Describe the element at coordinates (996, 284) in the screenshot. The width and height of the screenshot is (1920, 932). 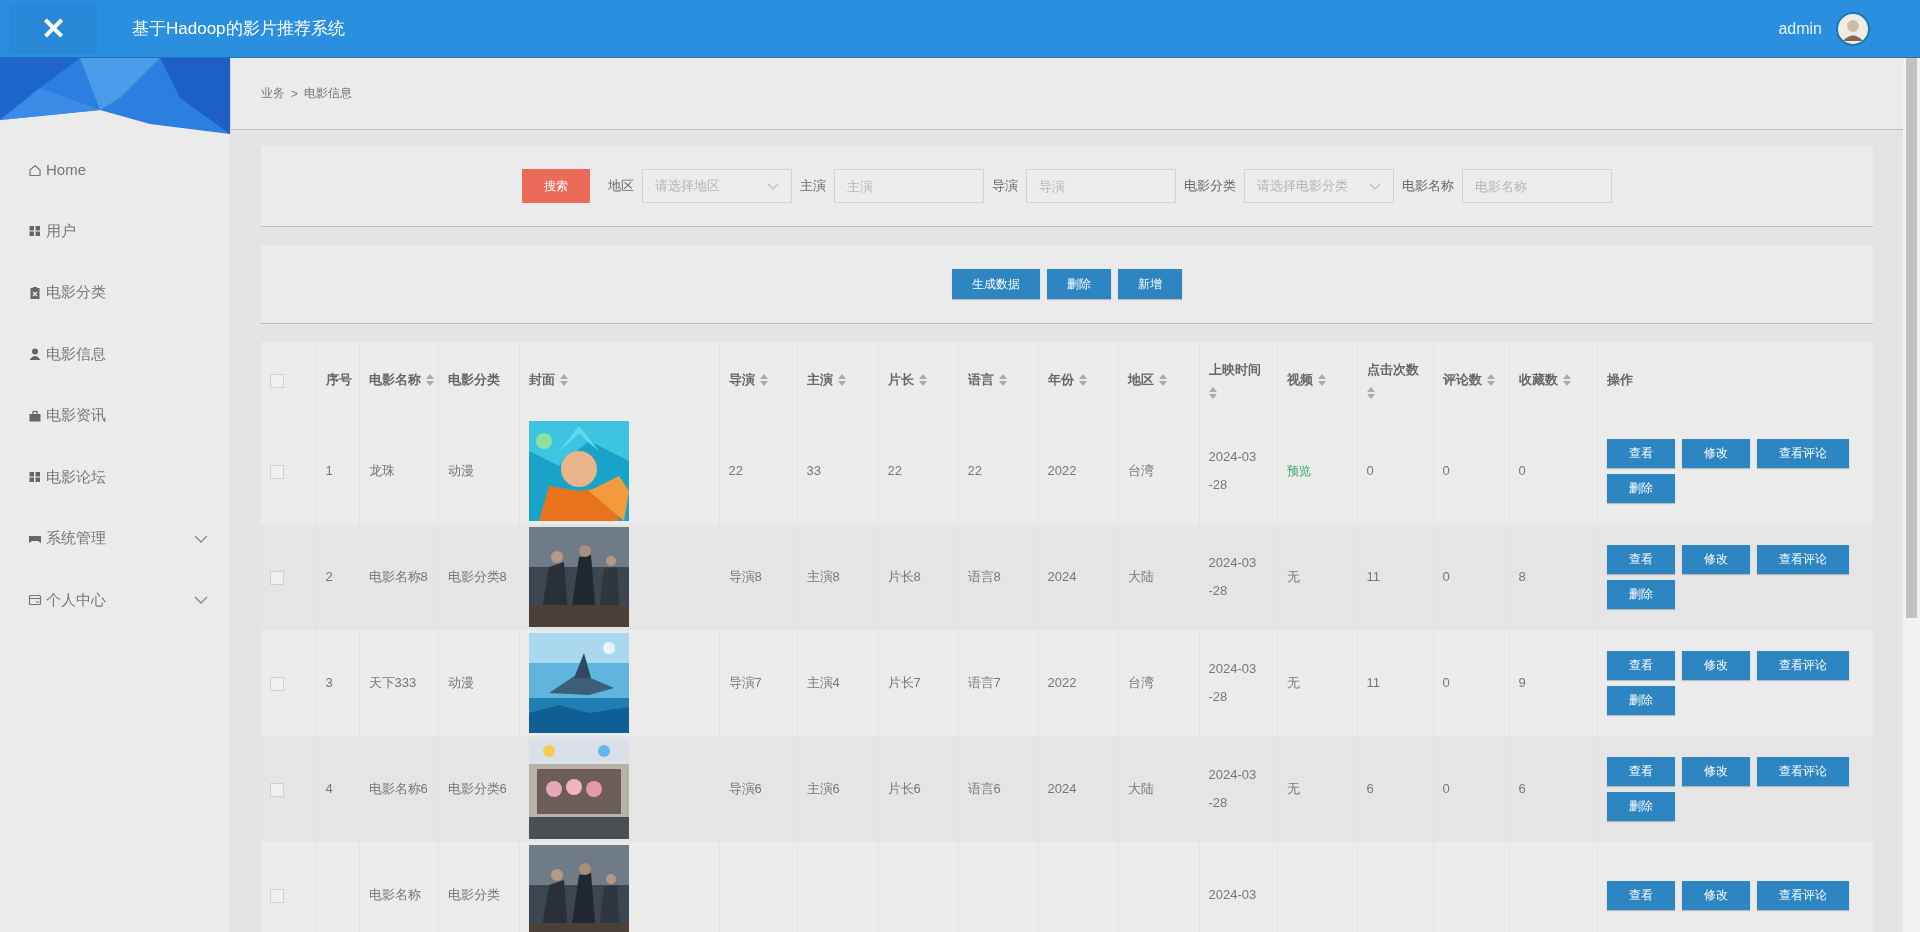
I see `action-button: 生成数据` at that location.